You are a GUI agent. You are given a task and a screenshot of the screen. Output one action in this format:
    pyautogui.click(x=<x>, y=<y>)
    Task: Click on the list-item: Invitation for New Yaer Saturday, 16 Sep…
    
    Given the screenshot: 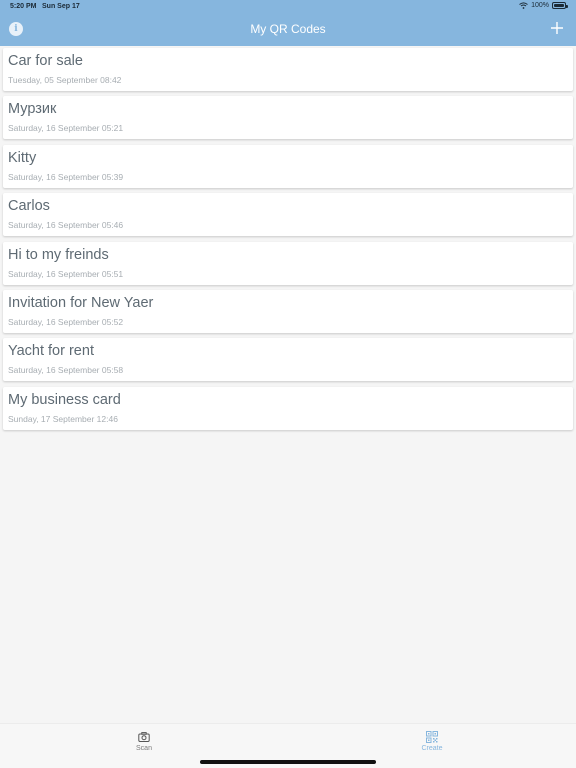 What is the action you would take?
    pyautogui.click(x=288, y=311)
    